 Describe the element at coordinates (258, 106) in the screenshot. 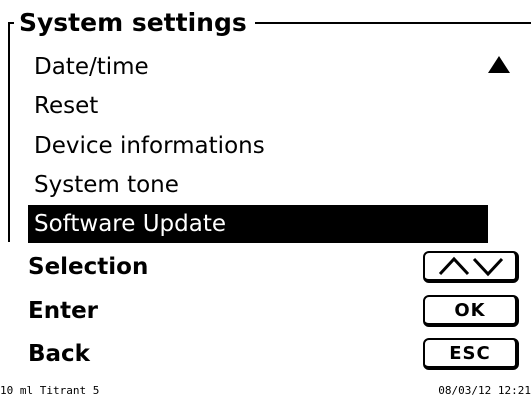

I see `menu-item-reset: Reset` at that location.